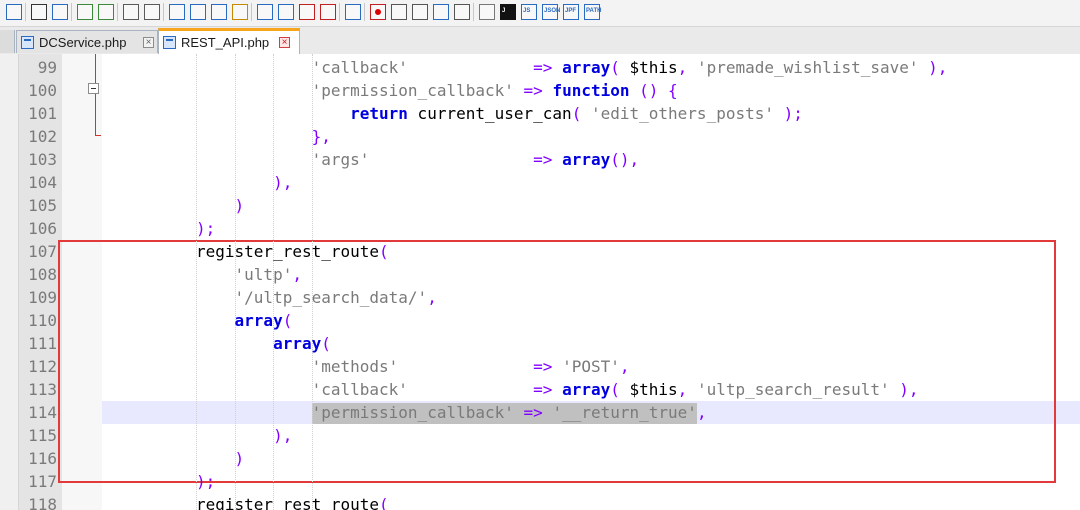 The height and width of the screenshot is (510, 1080). I want to click on folder-icon, so click(328, 12).